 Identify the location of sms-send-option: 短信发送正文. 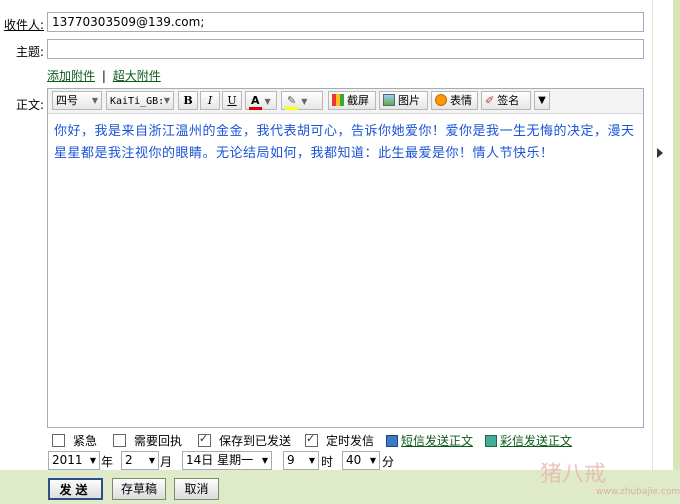
(429, 440).